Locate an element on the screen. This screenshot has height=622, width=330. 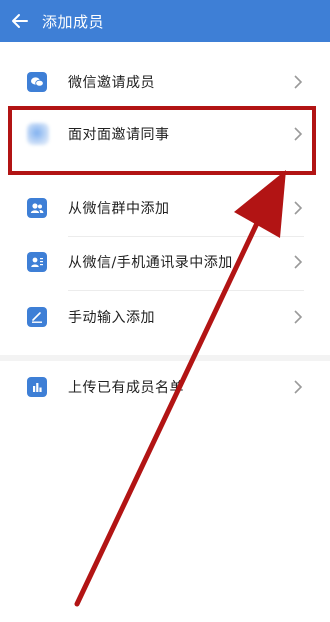
pencil-icon is located at coordinates (37, 317).